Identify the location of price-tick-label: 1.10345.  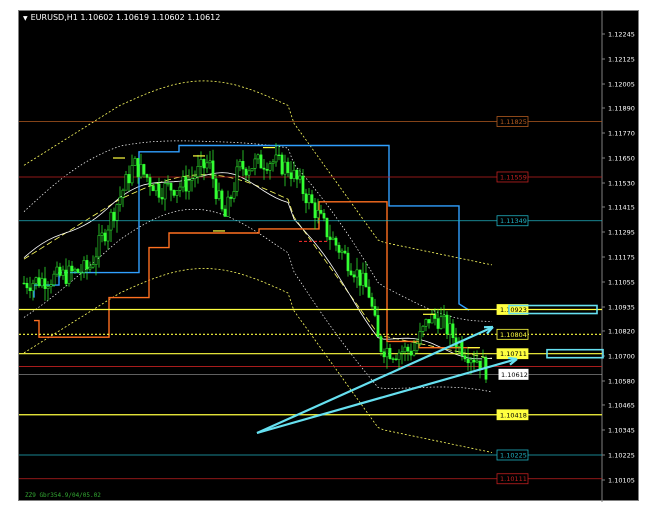
(621, 430).